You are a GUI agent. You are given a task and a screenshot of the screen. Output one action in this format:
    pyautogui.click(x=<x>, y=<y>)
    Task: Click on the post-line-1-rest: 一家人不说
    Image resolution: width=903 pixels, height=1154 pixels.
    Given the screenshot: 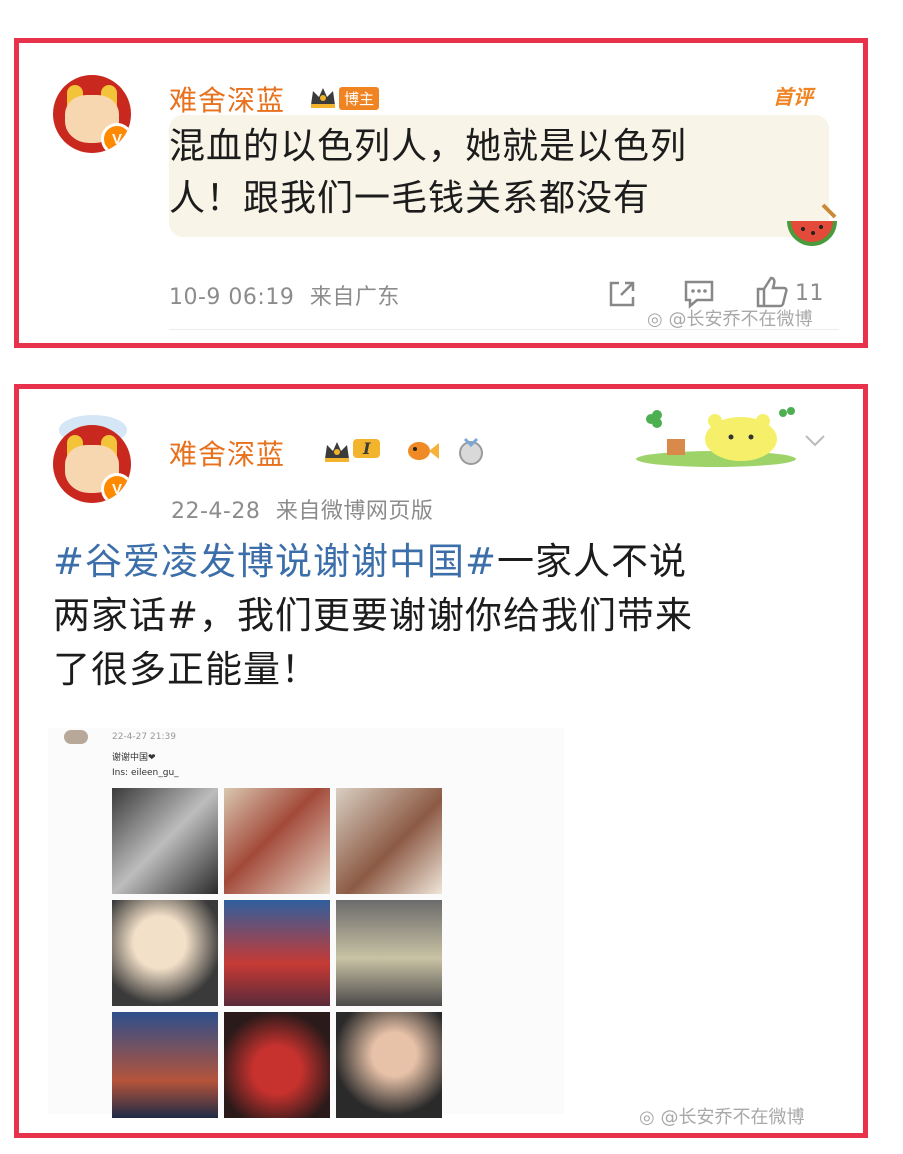 What is the action you would take?
    pyautogui.click(x=592, y=561)
    